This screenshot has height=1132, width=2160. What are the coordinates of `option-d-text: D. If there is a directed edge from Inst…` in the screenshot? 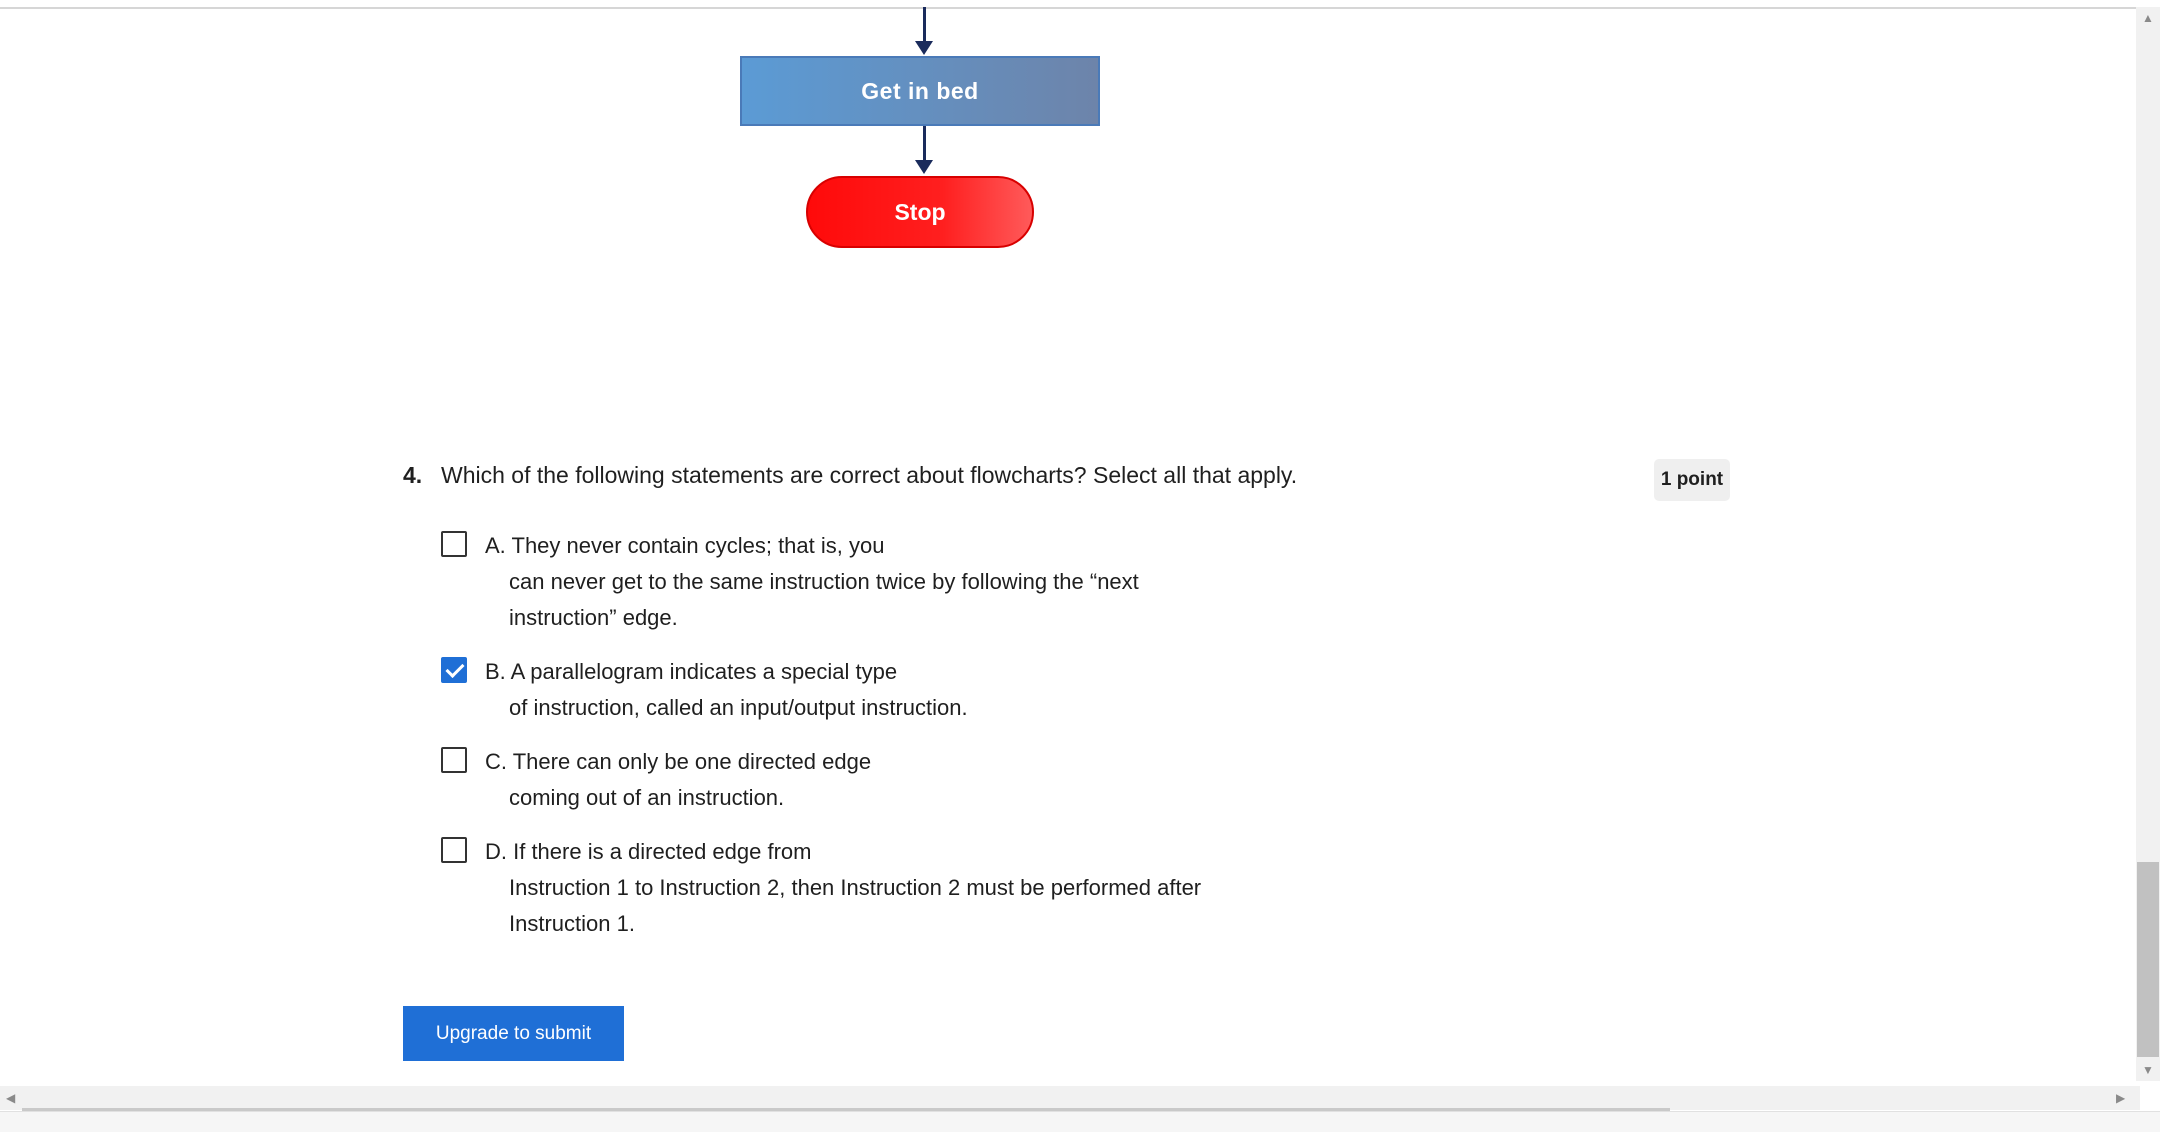 It's located at (935, 888).